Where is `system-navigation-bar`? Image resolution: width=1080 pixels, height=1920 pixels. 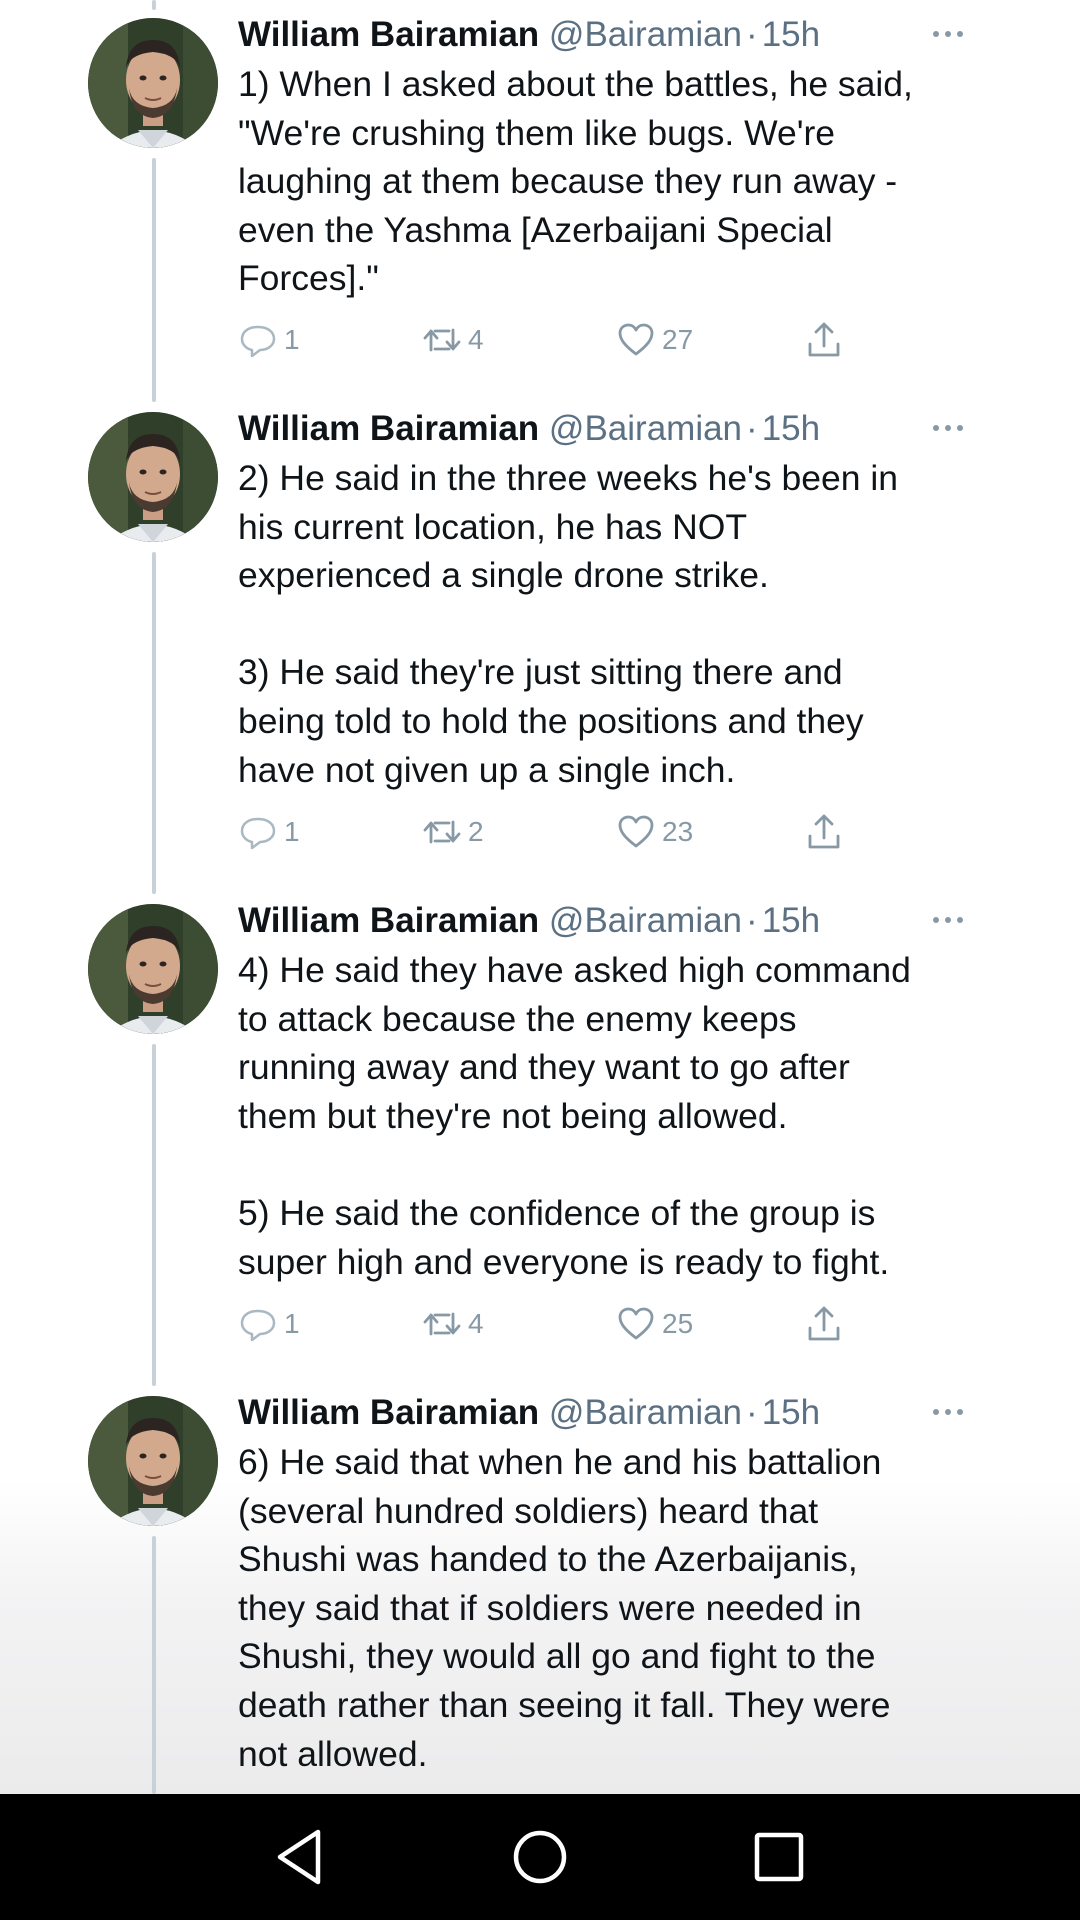
system-navigation-bar is located at coordinates (540, 1857).